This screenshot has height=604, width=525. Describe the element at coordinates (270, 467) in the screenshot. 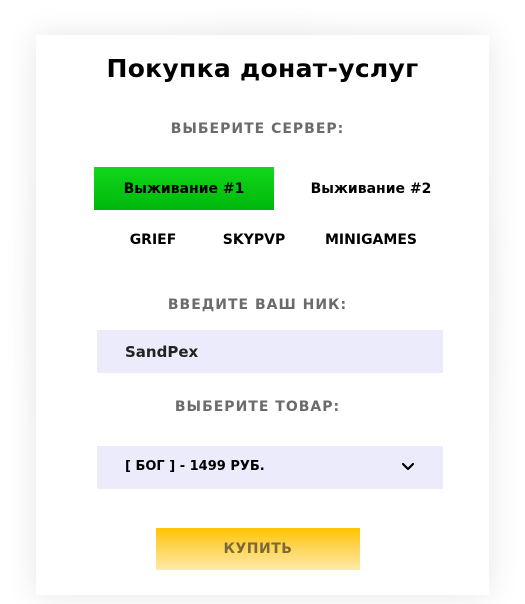

I see `product-select: [ БОГ ] - 1499 РУБ.` at that location.